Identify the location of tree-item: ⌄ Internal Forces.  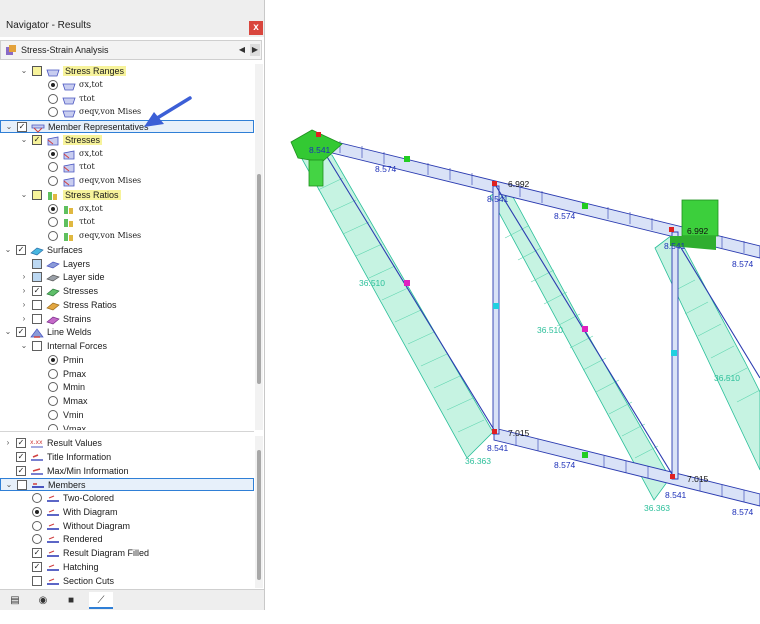
(127, 346).